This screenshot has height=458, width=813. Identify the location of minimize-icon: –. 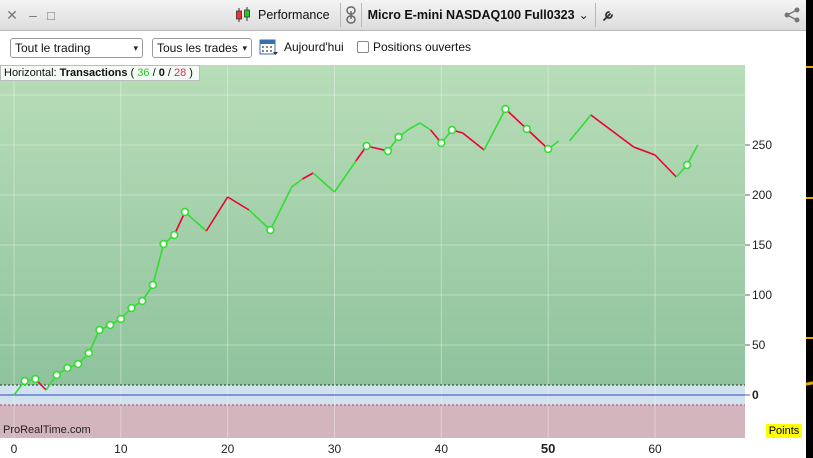
(33, 15).